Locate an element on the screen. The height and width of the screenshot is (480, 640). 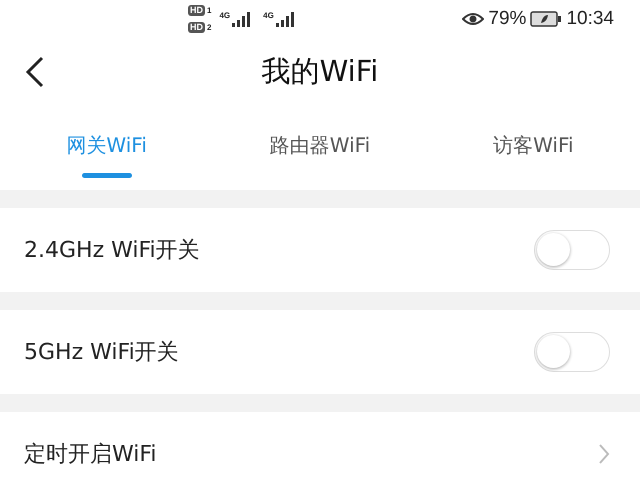
sim-slot: 1 is located at coordinates (209, 10).